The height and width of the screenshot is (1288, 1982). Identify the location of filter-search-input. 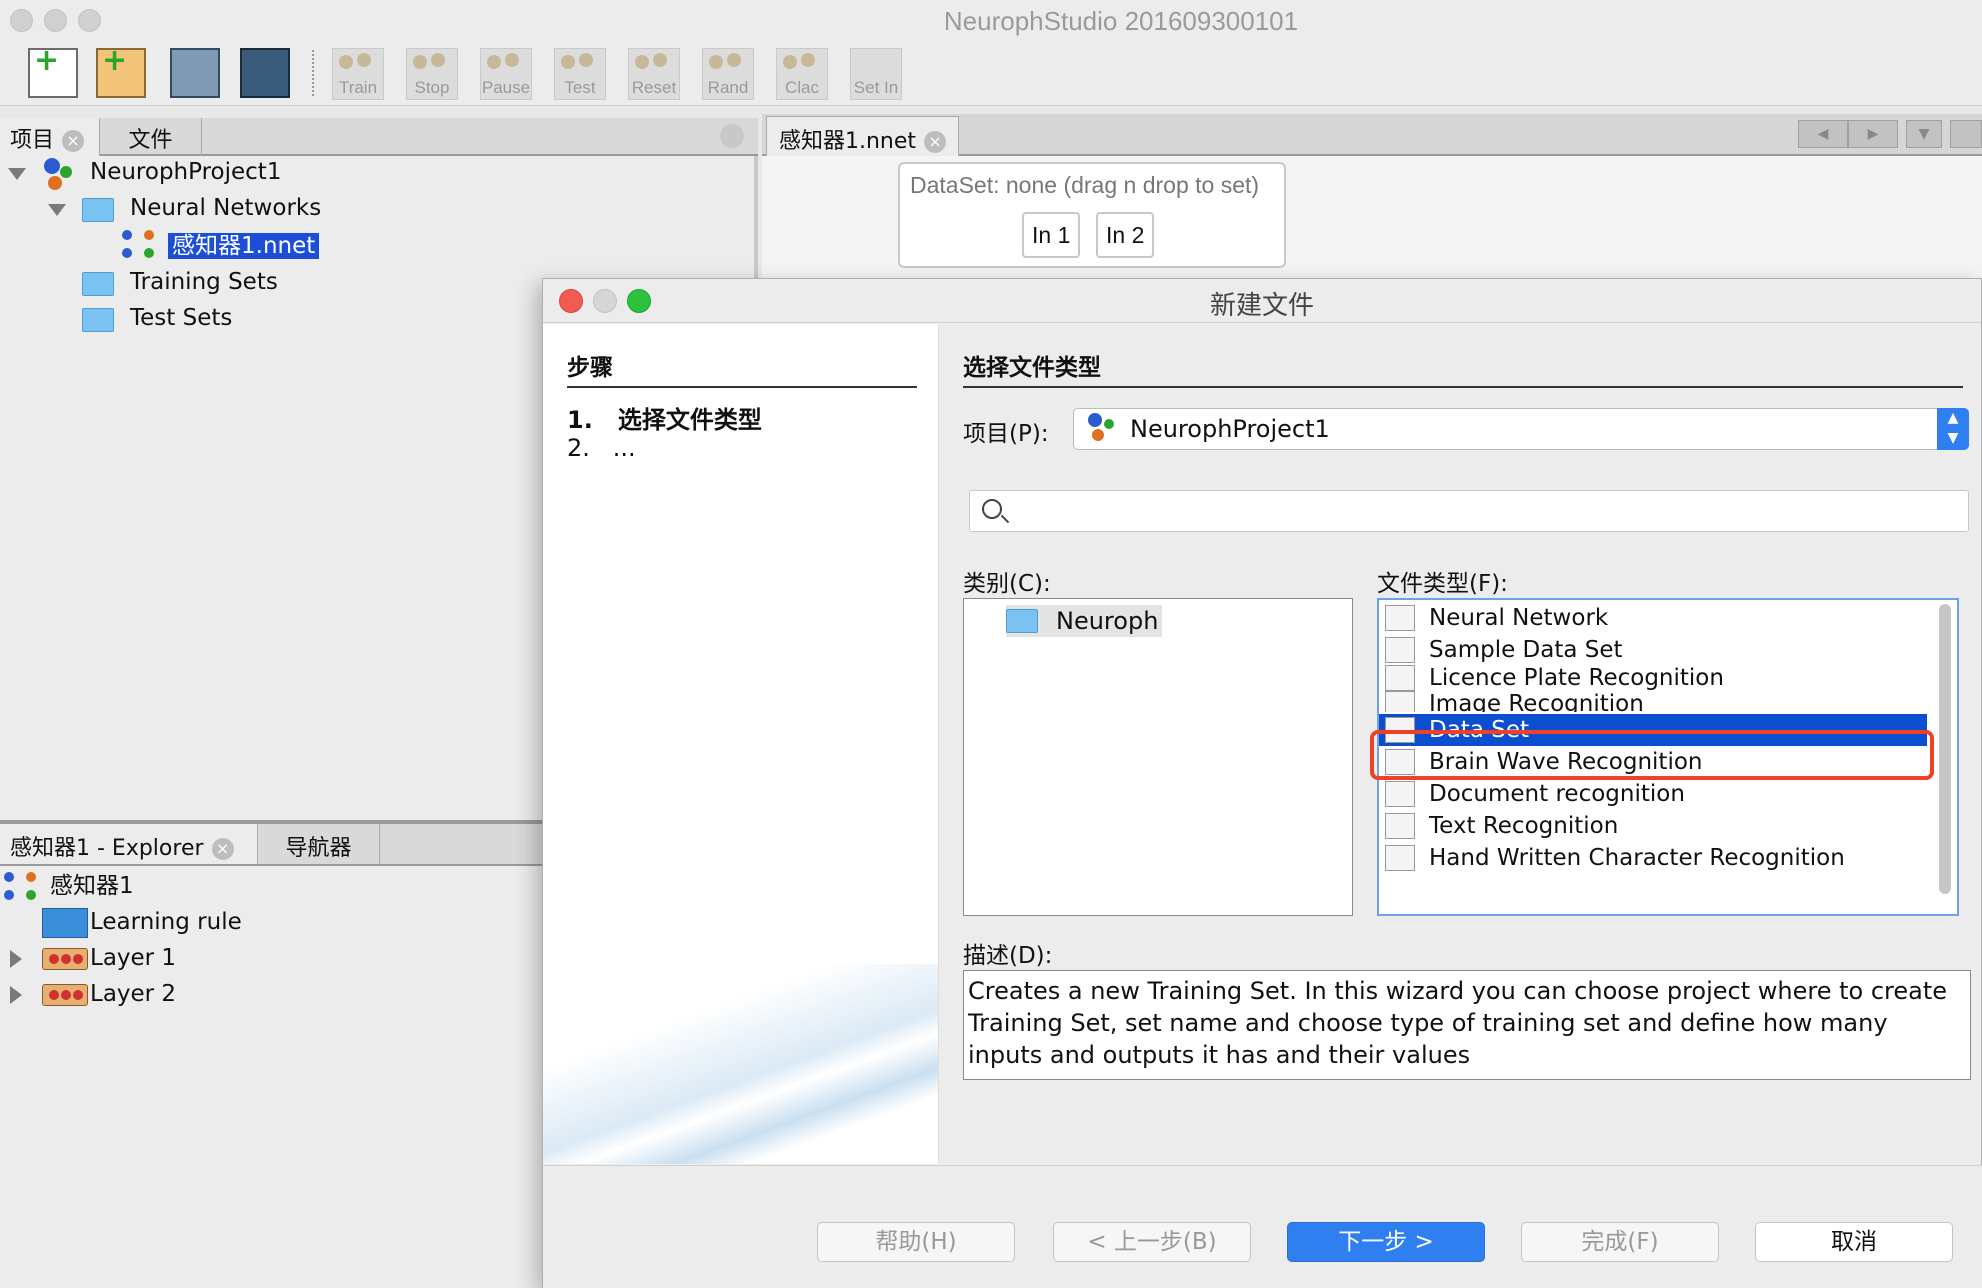
(1469, 511).